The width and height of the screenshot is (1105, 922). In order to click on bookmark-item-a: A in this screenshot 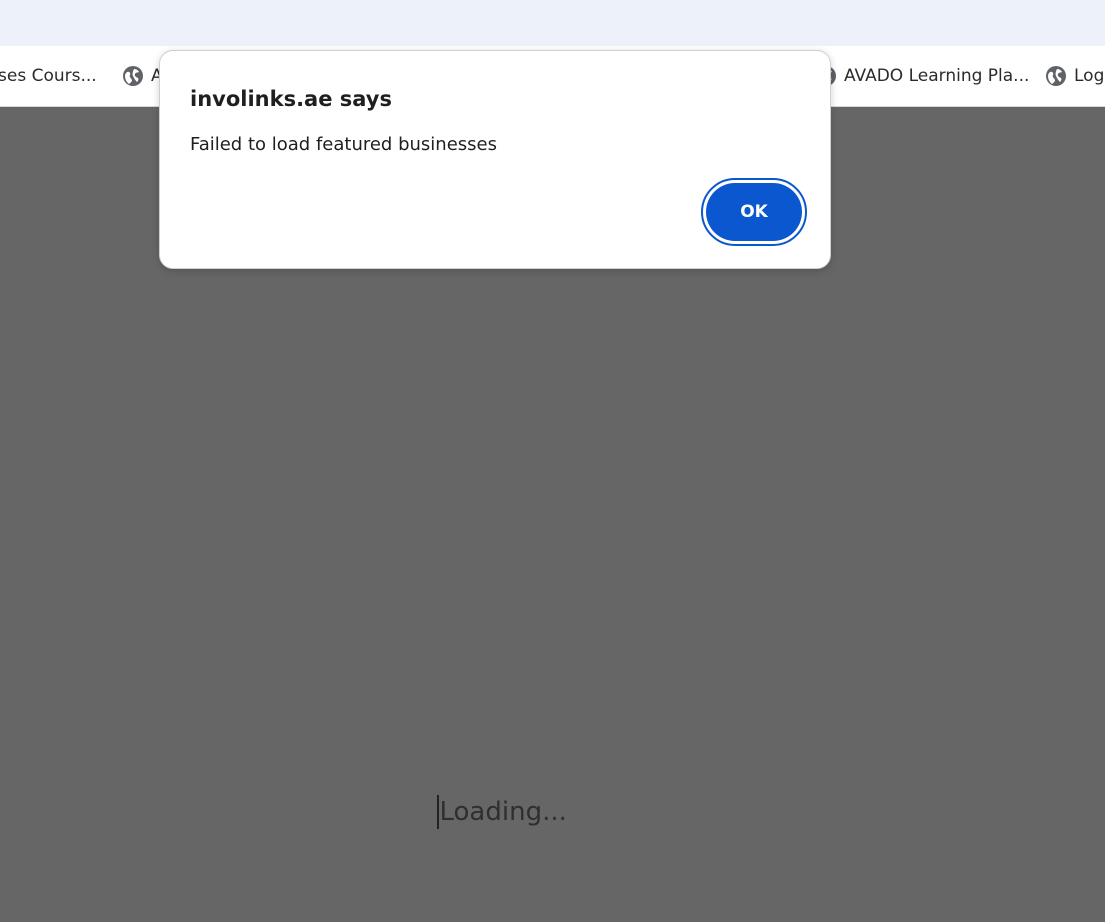, I will do `click(143, 76)`.